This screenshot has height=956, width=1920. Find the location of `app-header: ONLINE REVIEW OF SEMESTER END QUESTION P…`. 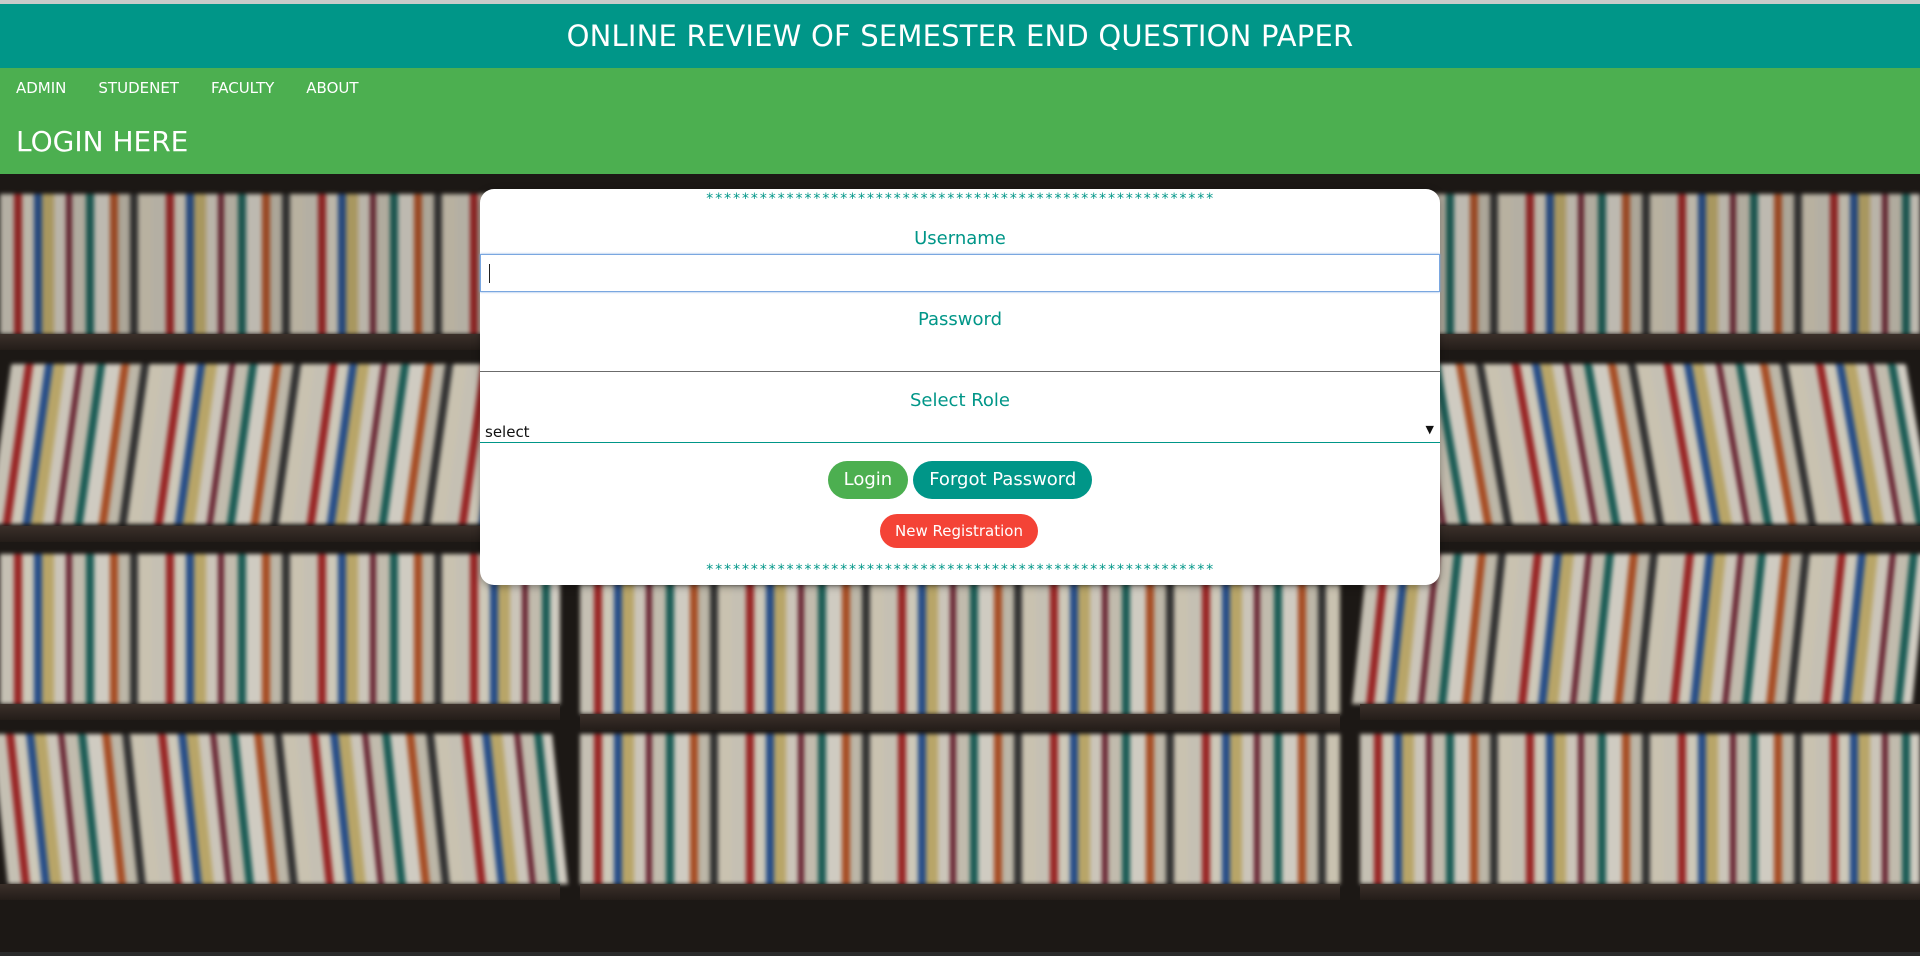

app-header: ONLINE REVIEW OF SEMESTER END QUESTION P… is located at coordinates (960, 36).